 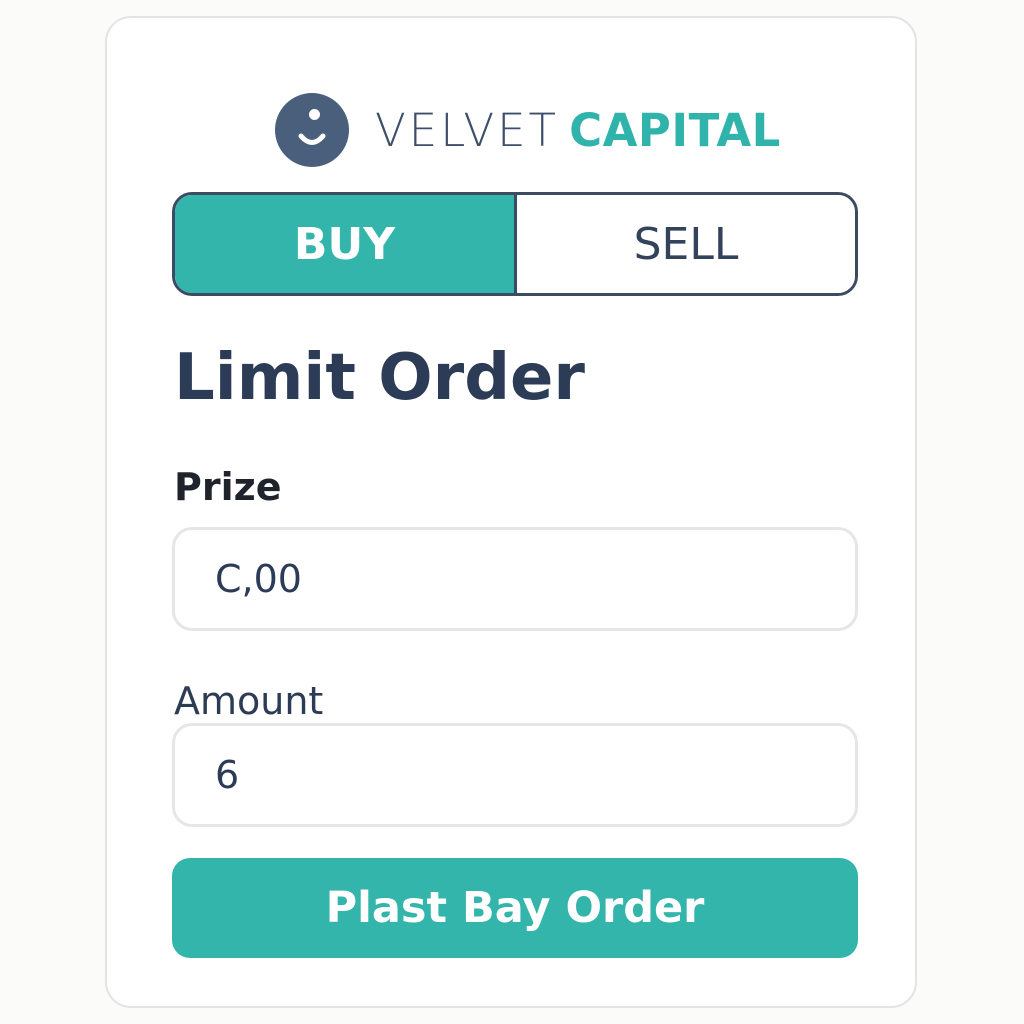 What do you see at coordinates (515, 908) in the screenshot?
I see `place-buy-order-button: Plast Bay Order` at bounding box center [515, 908].